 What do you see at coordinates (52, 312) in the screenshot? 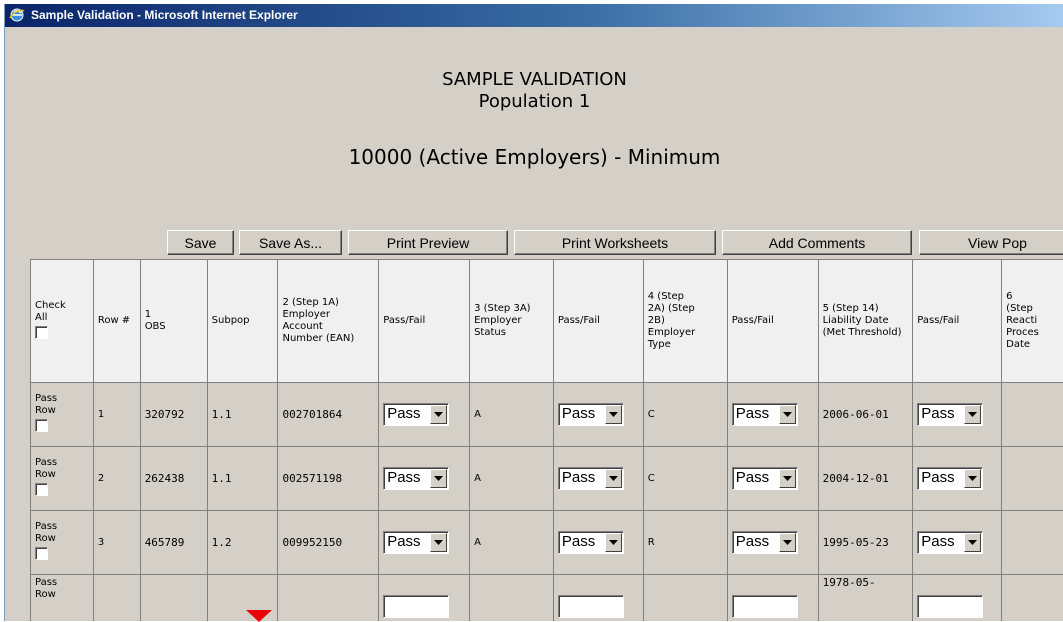
I see `check-all-label: Check All` at bounding box center [52, 312].